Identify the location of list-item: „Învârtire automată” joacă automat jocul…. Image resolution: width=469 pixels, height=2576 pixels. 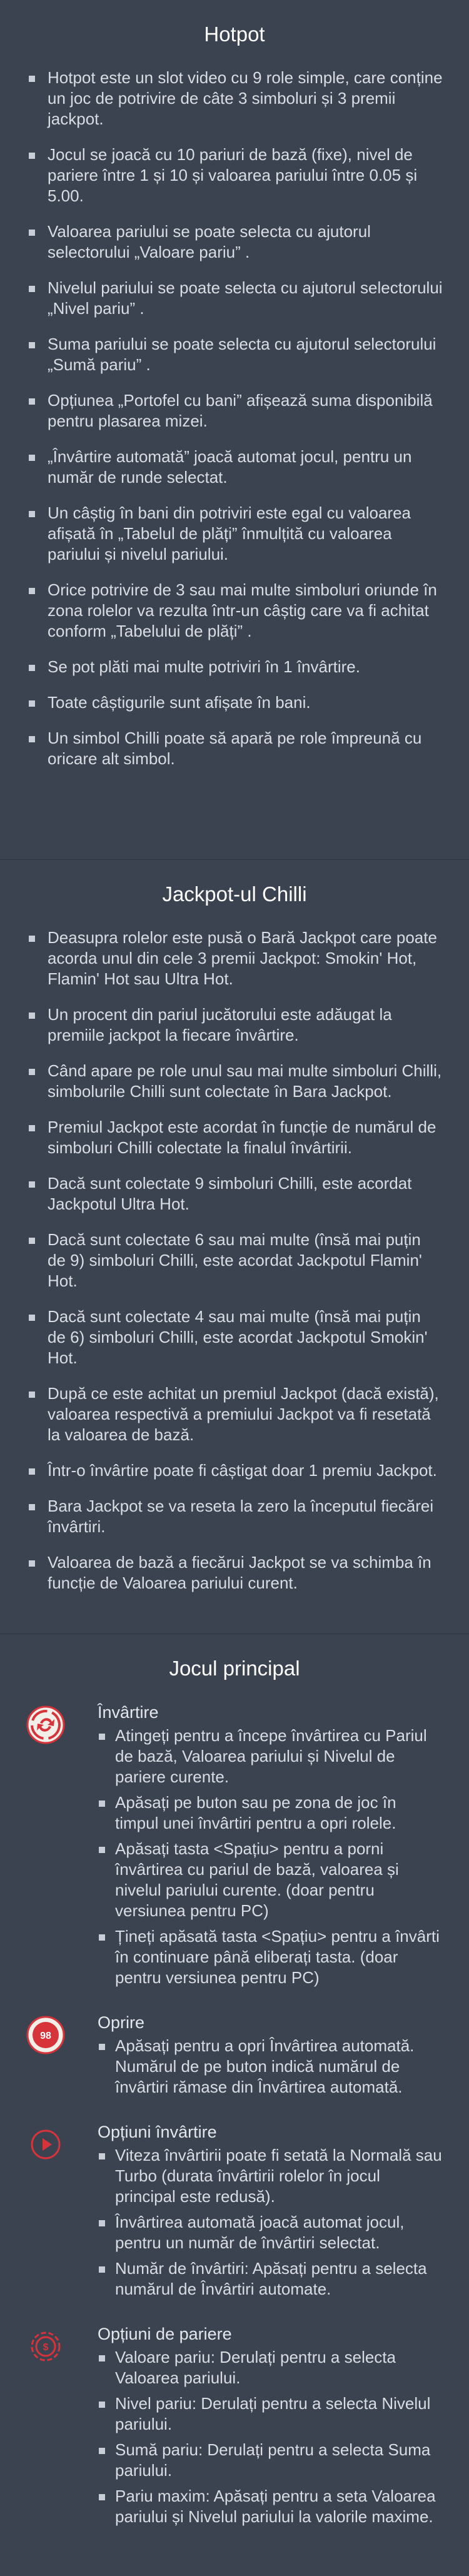
(234, 467).